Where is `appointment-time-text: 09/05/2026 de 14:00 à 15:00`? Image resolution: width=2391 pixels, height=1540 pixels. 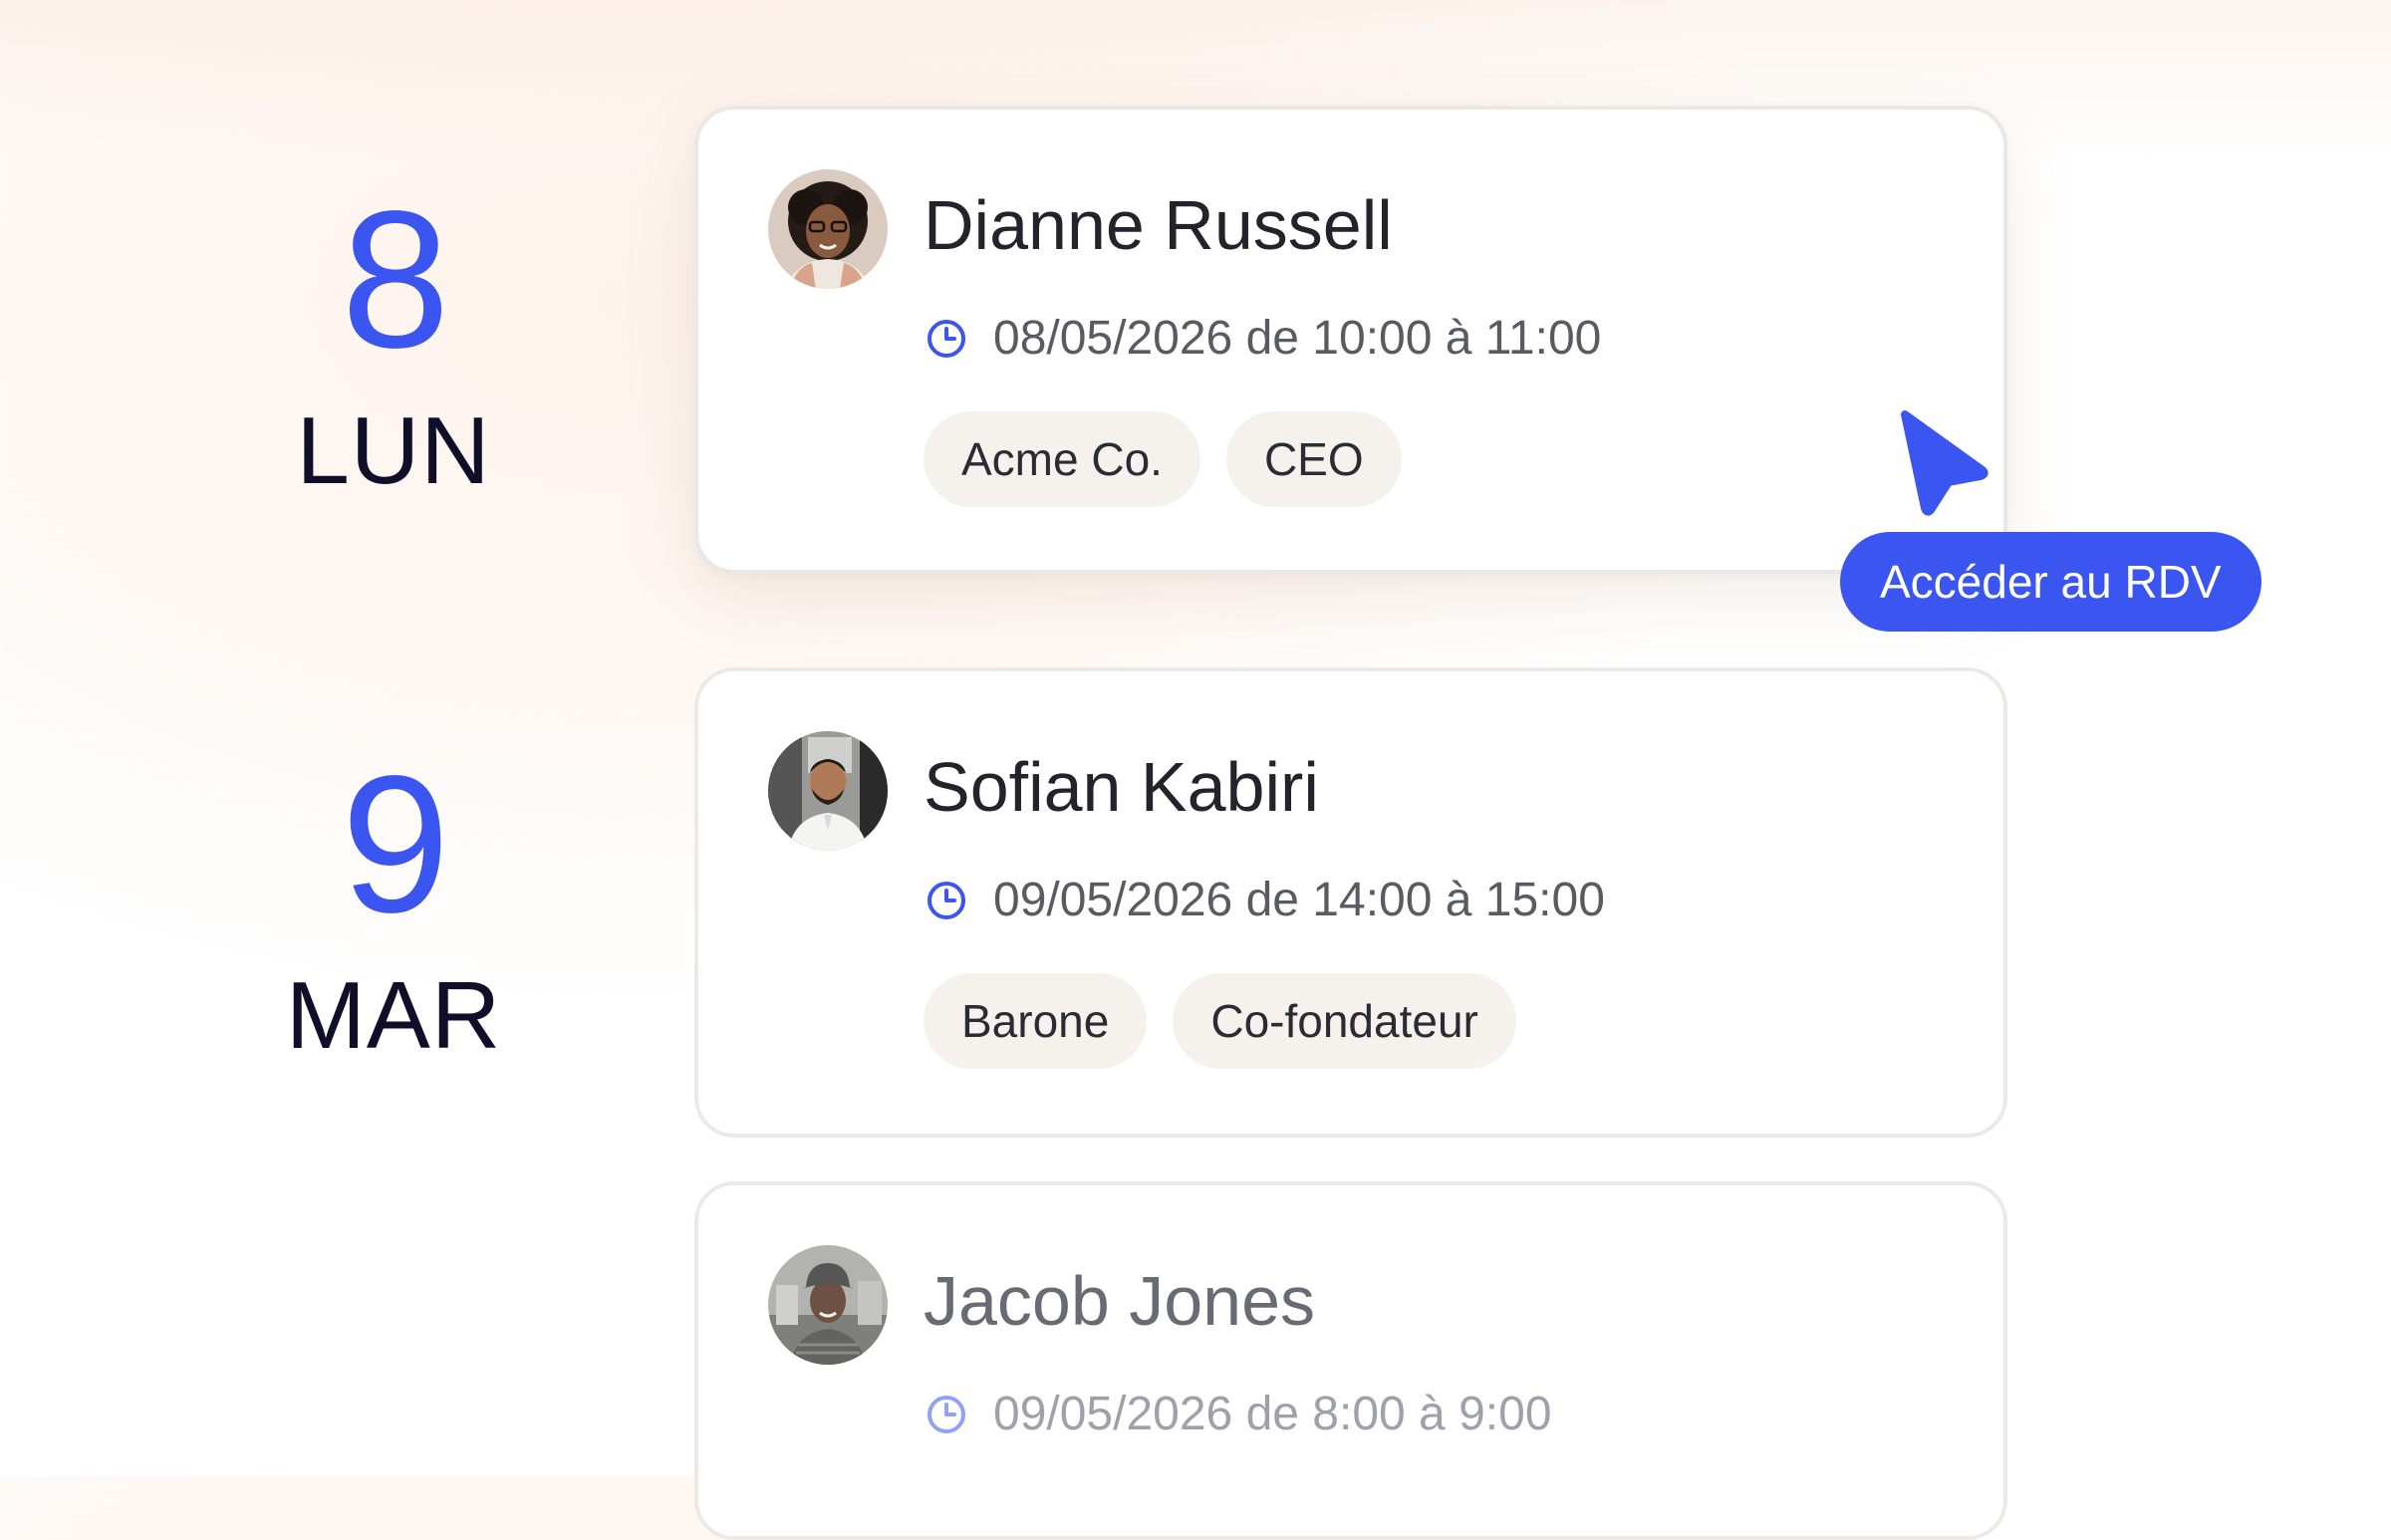 appointment-time-text: 09/05/2026 de 14:00 à 15:00 is located at coordinates (1299, 900).